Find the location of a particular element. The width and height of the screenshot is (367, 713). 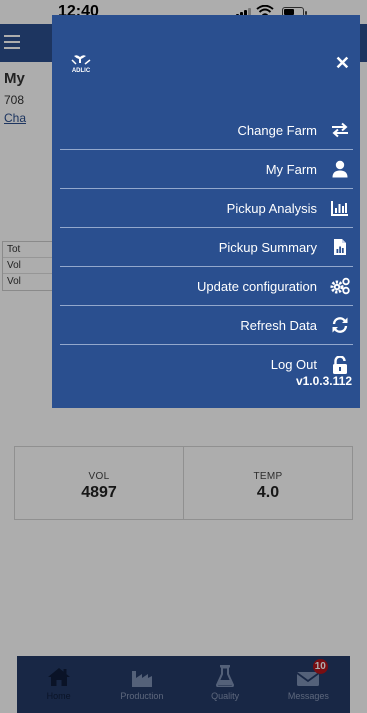

company-logo: ADLIC is located at coordinates (81, 64).